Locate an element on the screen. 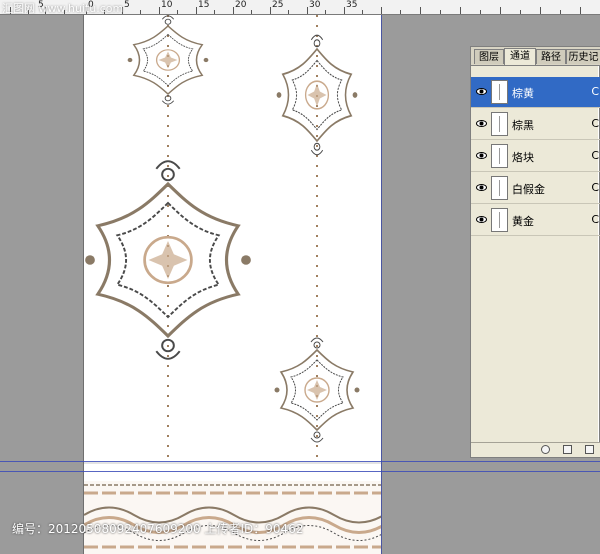  channel-row: 棕黄 C is located at coordinates (535, 92).